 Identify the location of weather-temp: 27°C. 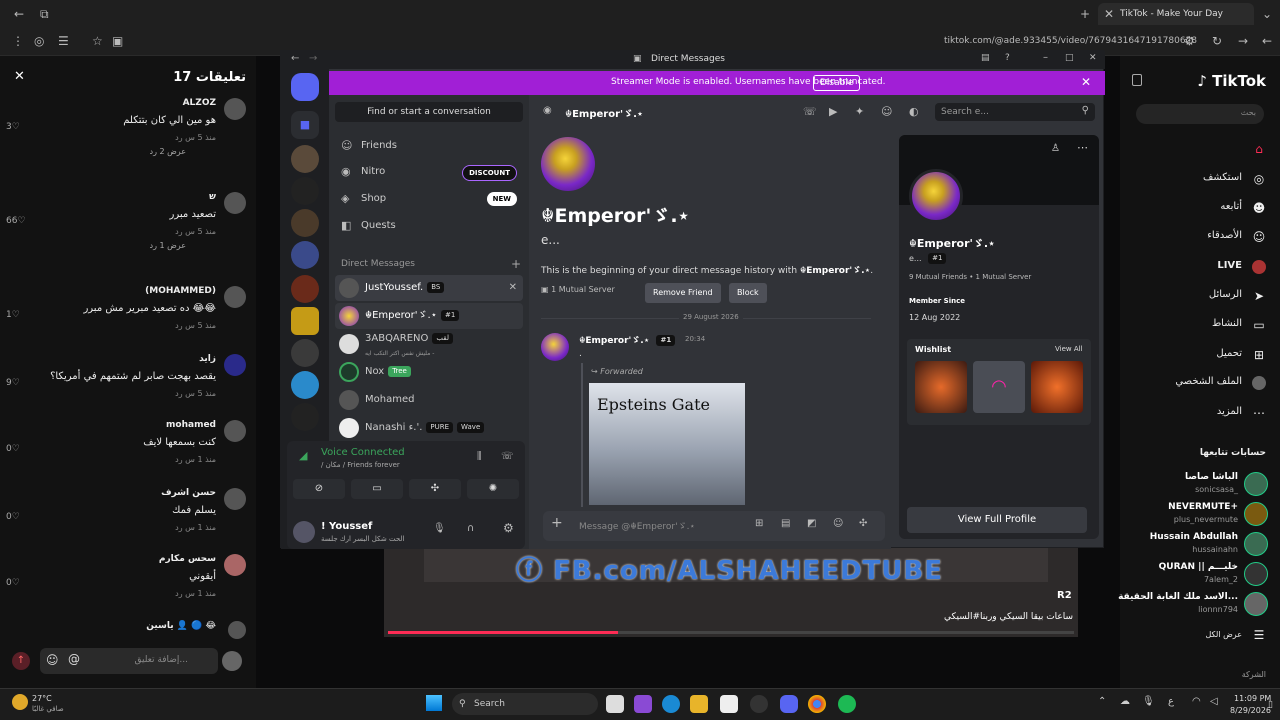
(42, 698).